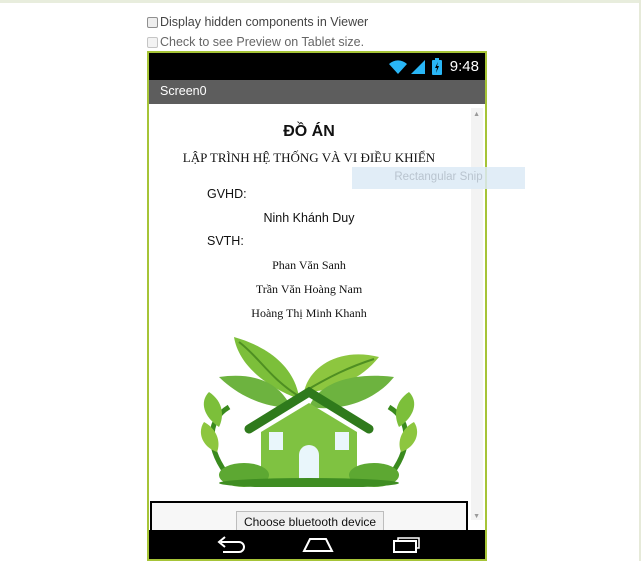  I want to click on button-area: Choose bluetooth device, so click(309, 516).